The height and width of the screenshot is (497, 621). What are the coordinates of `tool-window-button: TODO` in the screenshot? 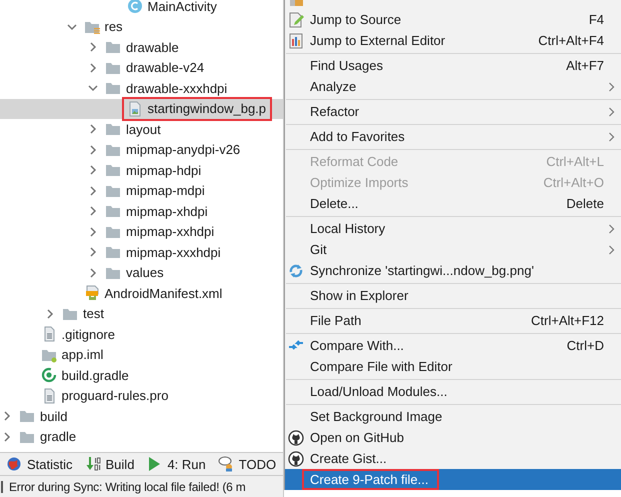 It's located at (249, 464).